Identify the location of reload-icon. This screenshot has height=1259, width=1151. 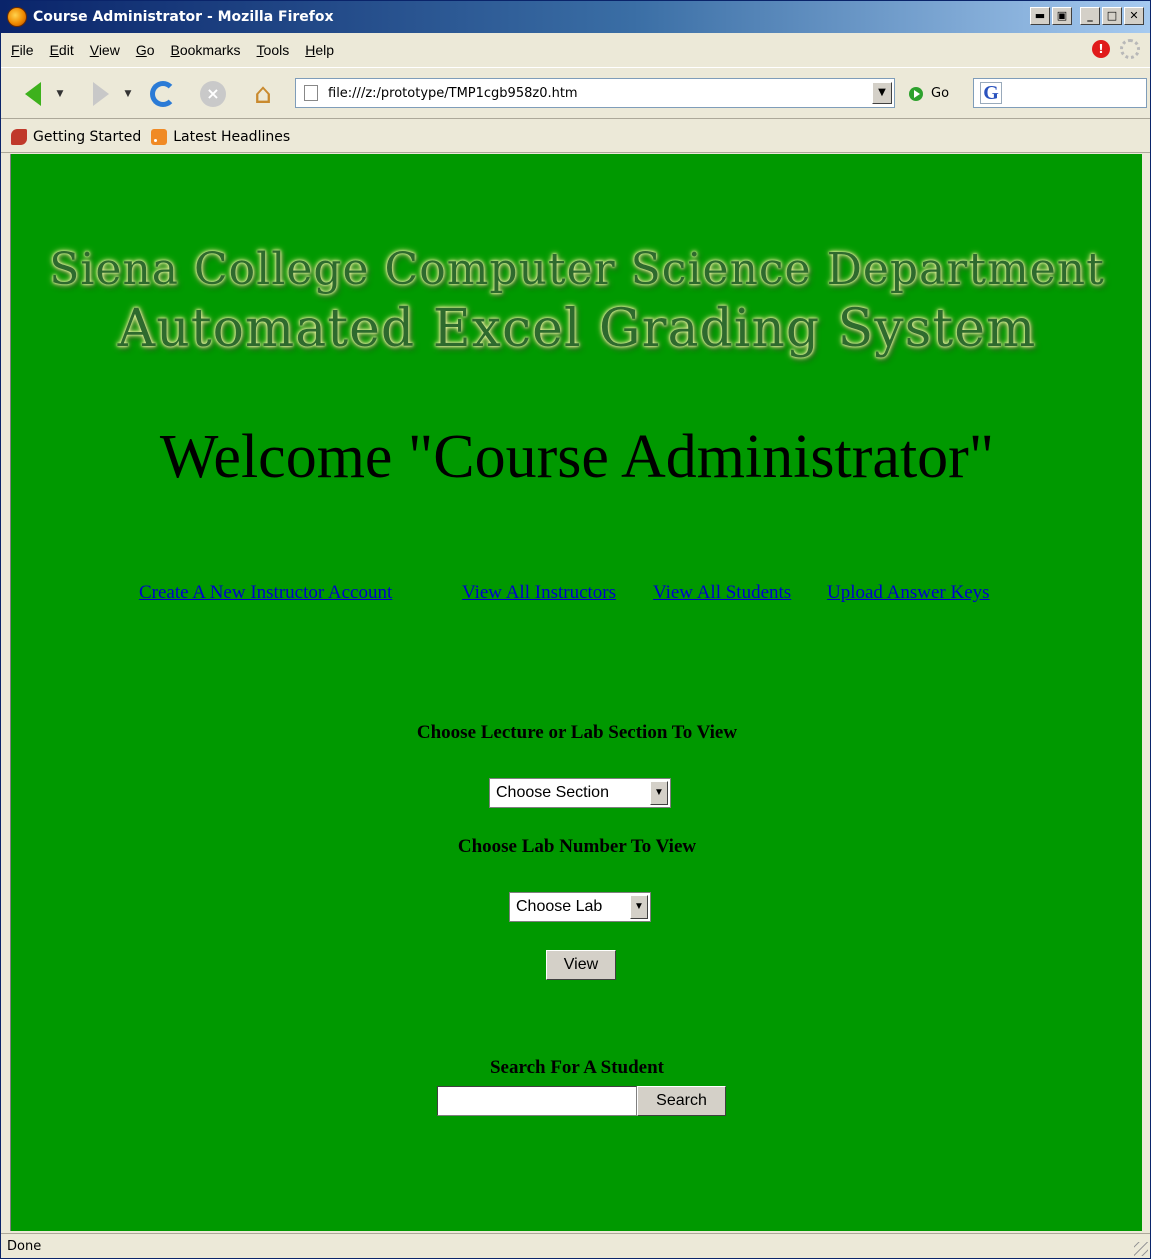
(163, 94).